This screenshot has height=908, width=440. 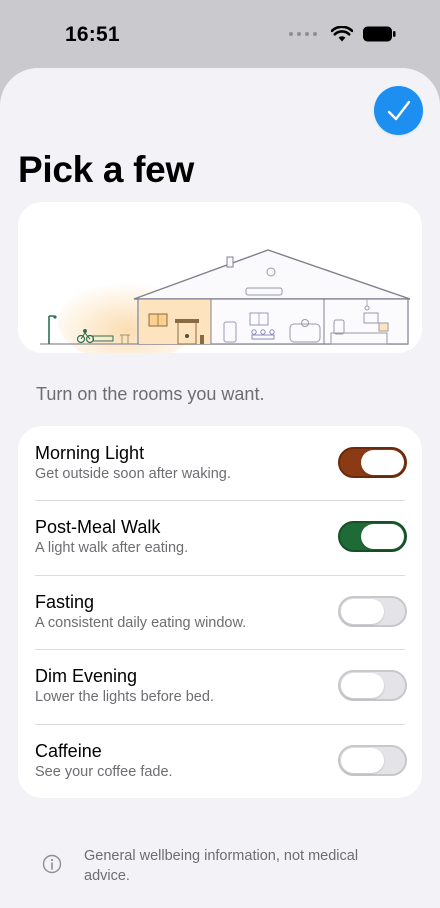 I want to click on list-item: Caffeine See your coffee fade., so click(x=220, y=760).